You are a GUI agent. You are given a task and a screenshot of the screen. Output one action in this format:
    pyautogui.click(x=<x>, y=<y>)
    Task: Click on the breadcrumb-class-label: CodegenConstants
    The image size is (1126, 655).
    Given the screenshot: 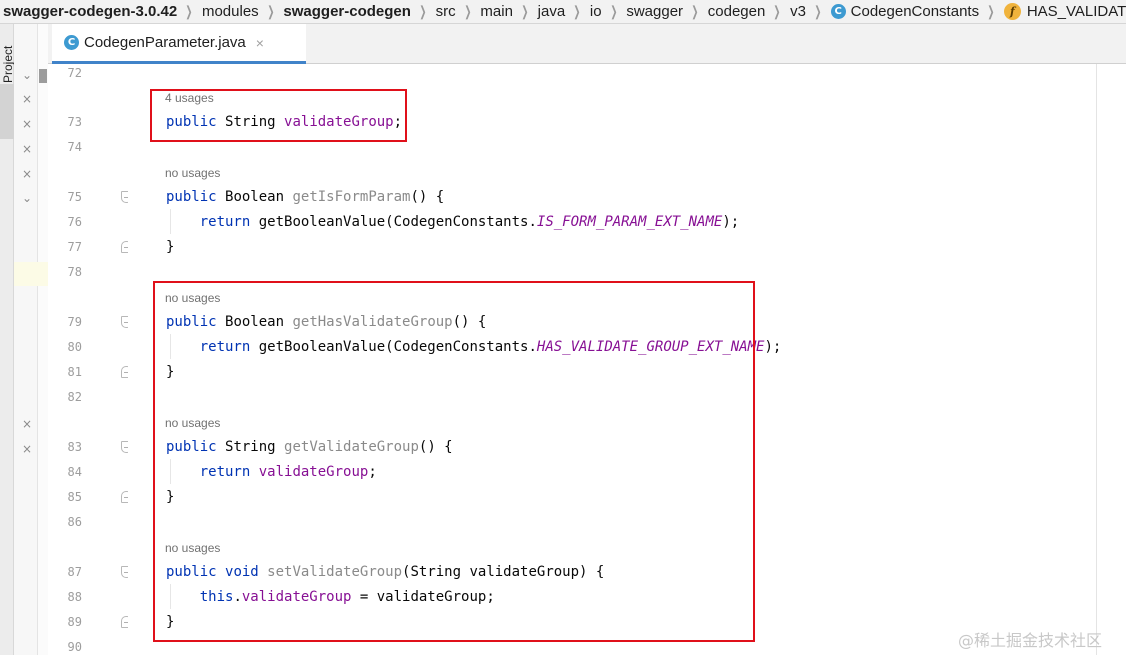 What is the action you would take?
    pyautogui.click(x=915, y=11)
    